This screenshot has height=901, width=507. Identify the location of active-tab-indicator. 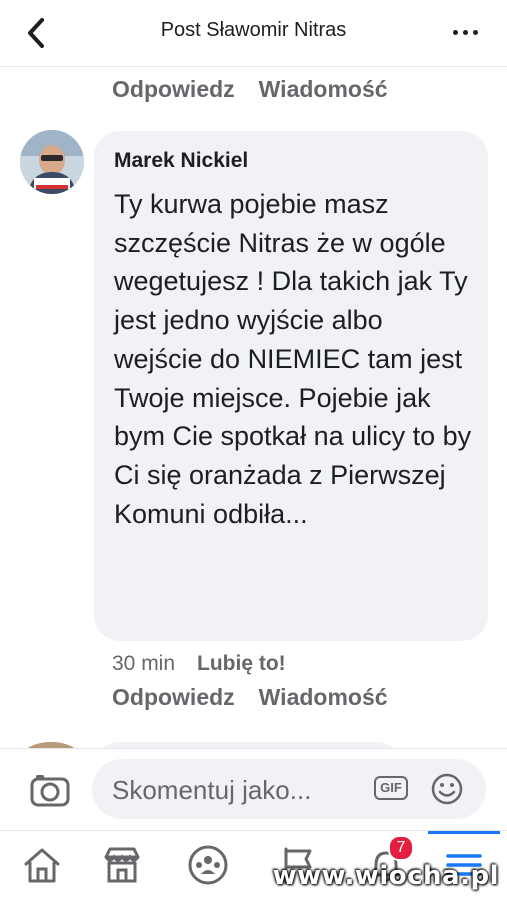
(464, 832).